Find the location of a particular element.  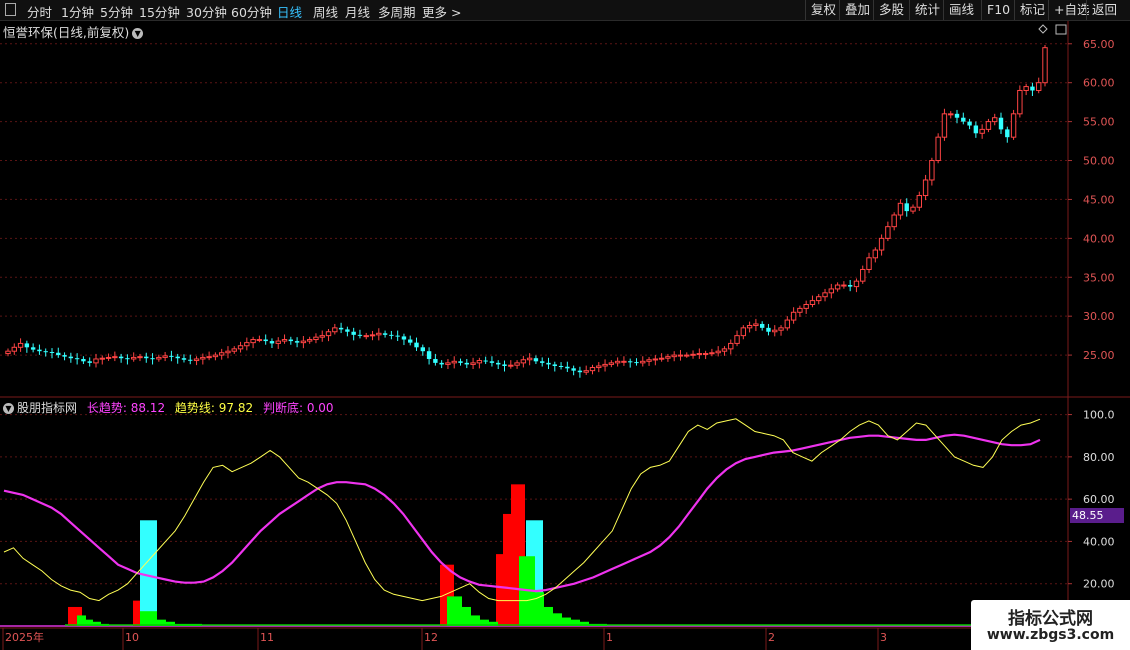

trend-line-label: 趋势线: is located at coordinates (194, 408).